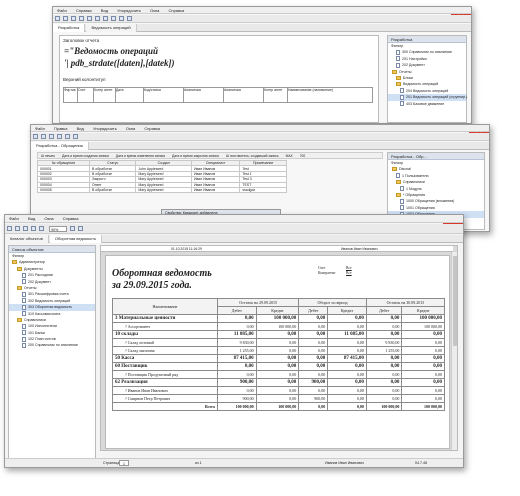 This screenshot has height=496, width=520. What do you see at coordinates (81, 228) in the screenshot?
I see `next-page-icon` at bounding box center [81, 228].